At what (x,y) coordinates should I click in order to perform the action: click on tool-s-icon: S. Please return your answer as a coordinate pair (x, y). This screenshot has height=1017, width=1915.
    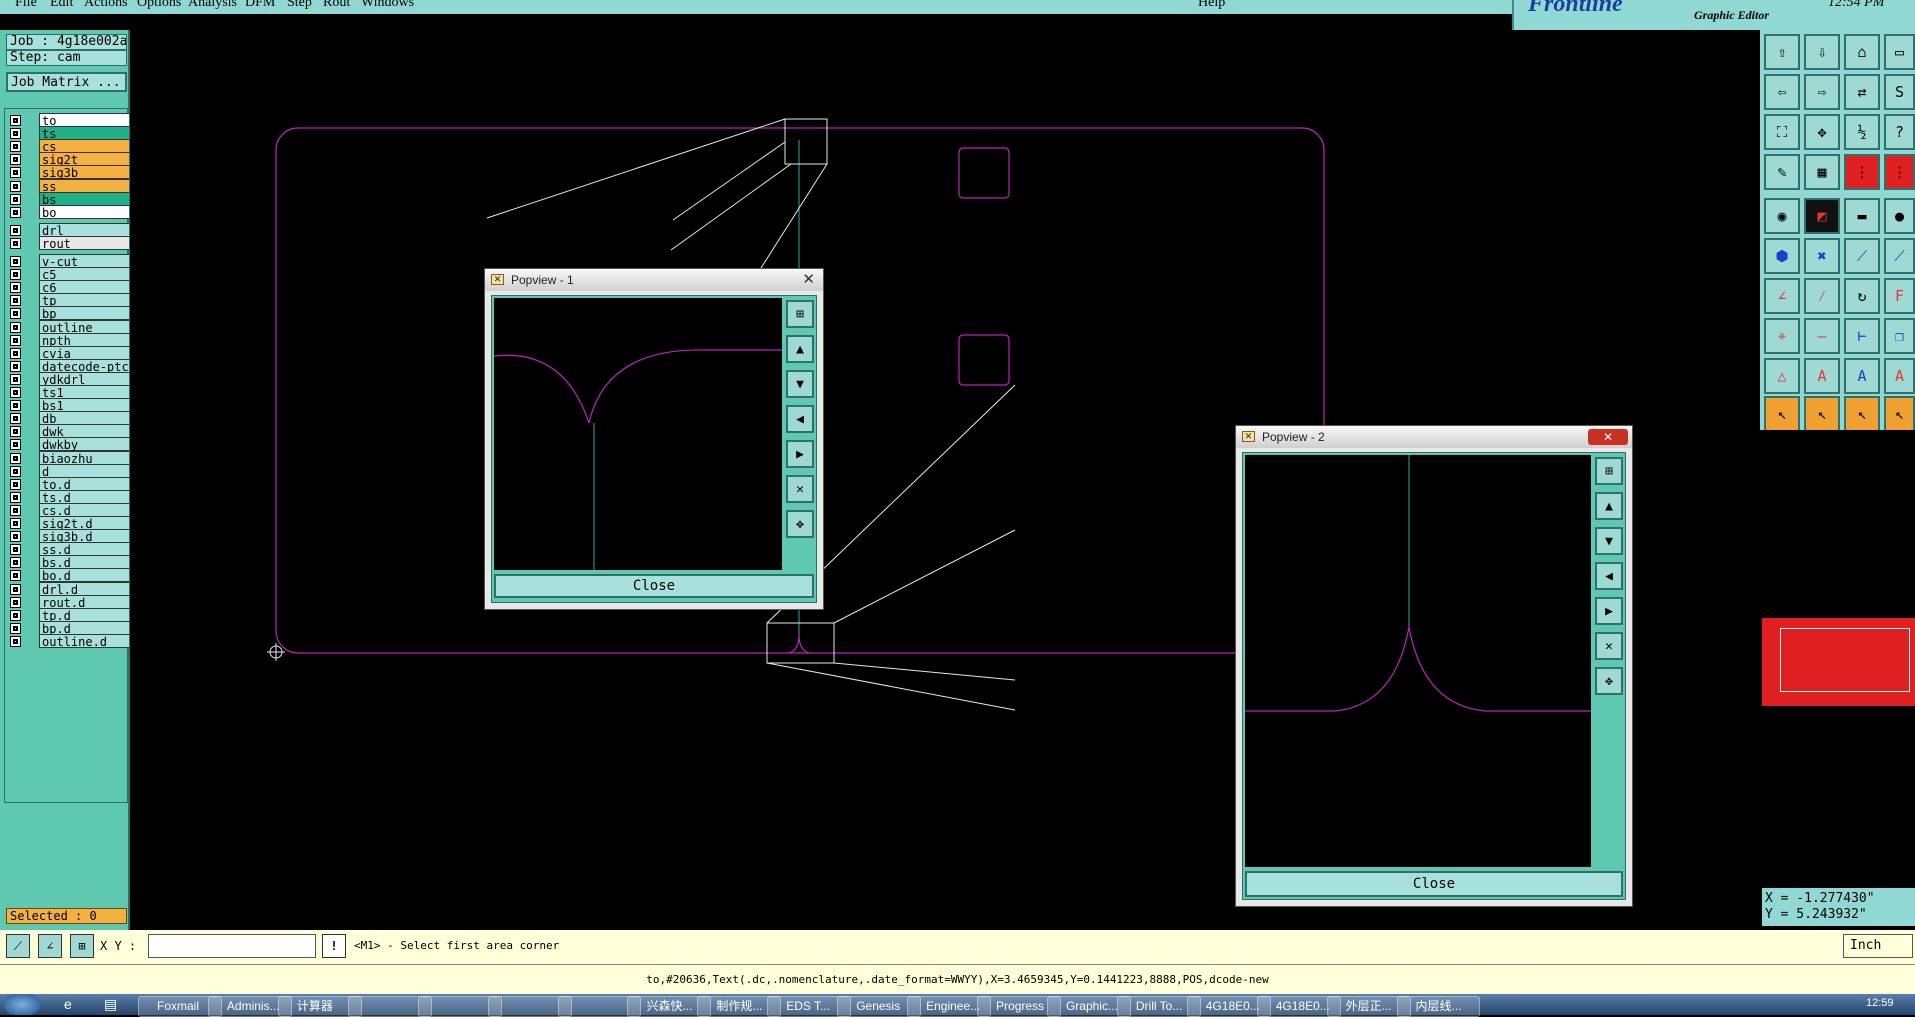
    Looking at the image, I should click on (1899, 92).